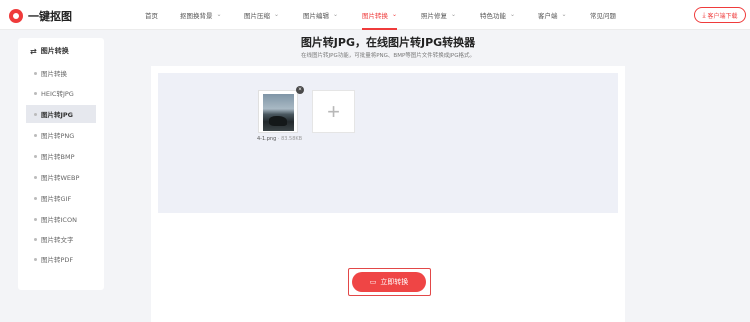  I want to click on file-size: 83.58KB, so click(292, 139).